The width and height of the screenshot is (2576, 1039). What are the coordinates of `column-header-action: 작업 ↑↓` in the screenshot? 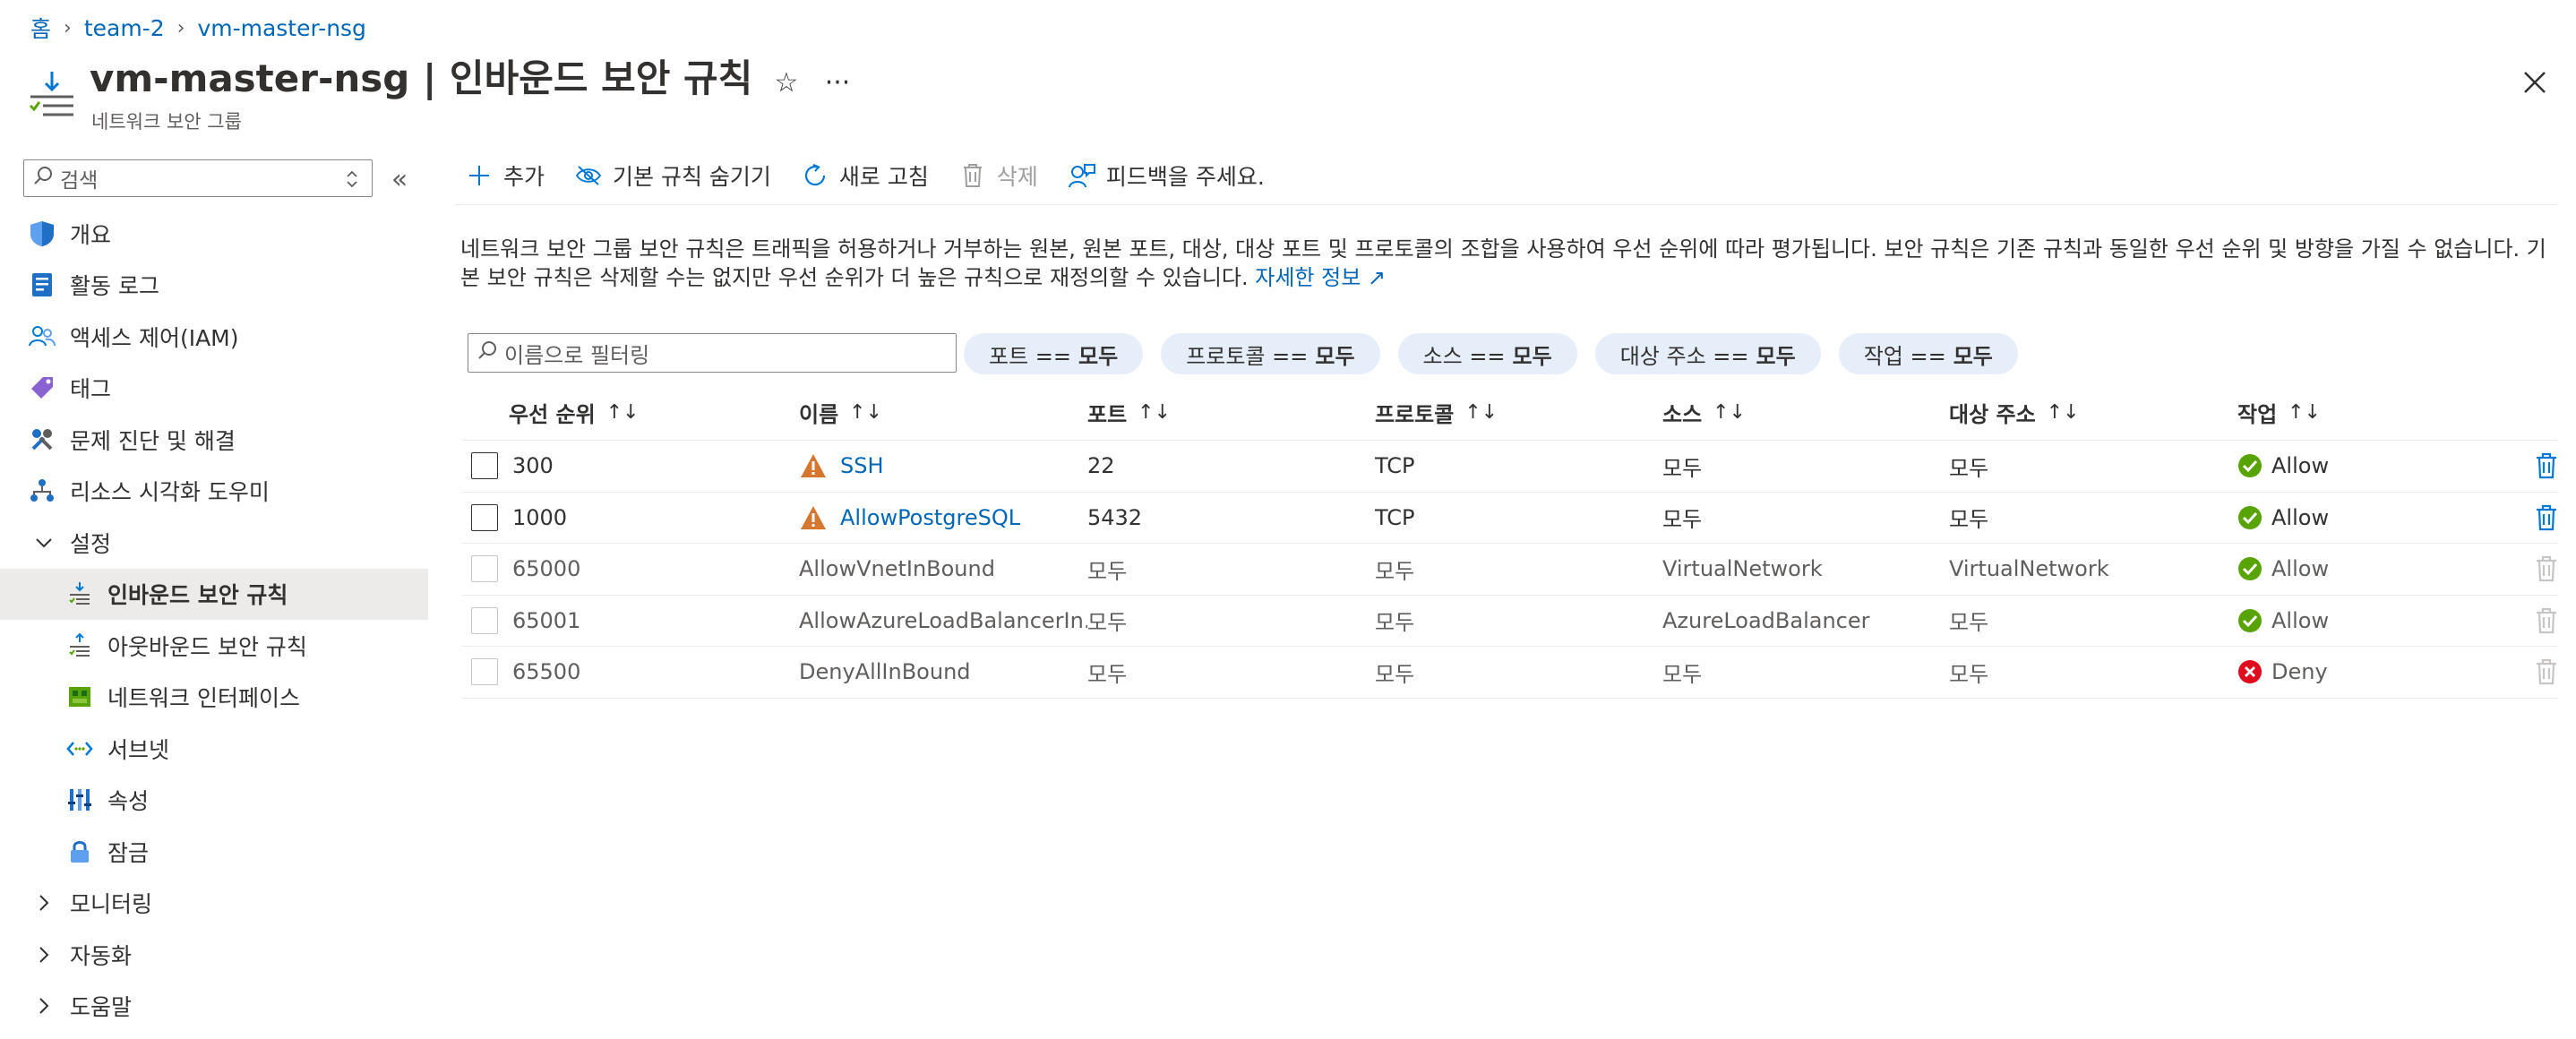 It's located at (2371, 412).